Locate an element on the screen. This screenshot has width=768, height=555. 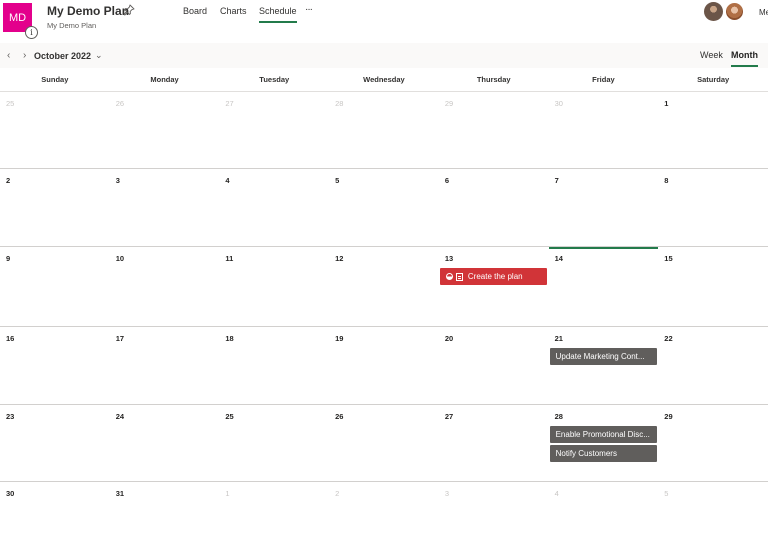
day-number: 10 is located at coordinates (120, 258).